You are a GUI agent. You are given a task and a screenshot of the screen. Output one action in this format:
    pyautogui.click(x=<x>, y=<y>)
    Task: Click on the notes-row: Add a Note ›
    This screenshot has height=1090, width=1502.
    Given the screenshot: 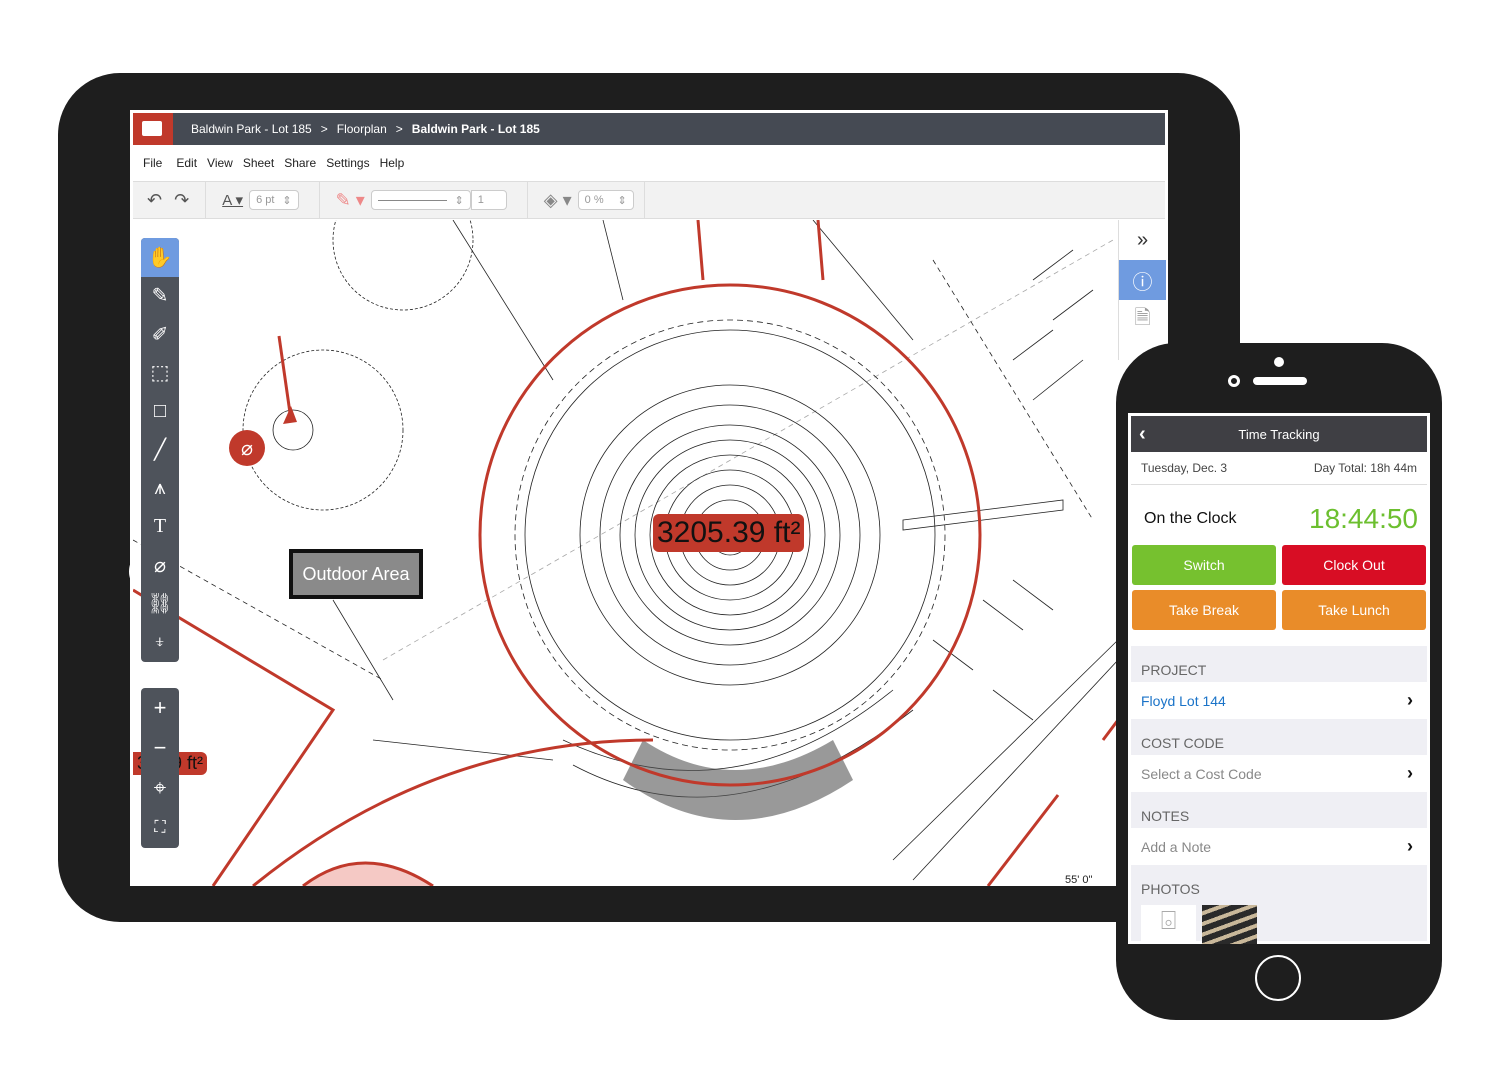 What is the action you would take?
    pyautogui.click(x=1279, y=846)
    